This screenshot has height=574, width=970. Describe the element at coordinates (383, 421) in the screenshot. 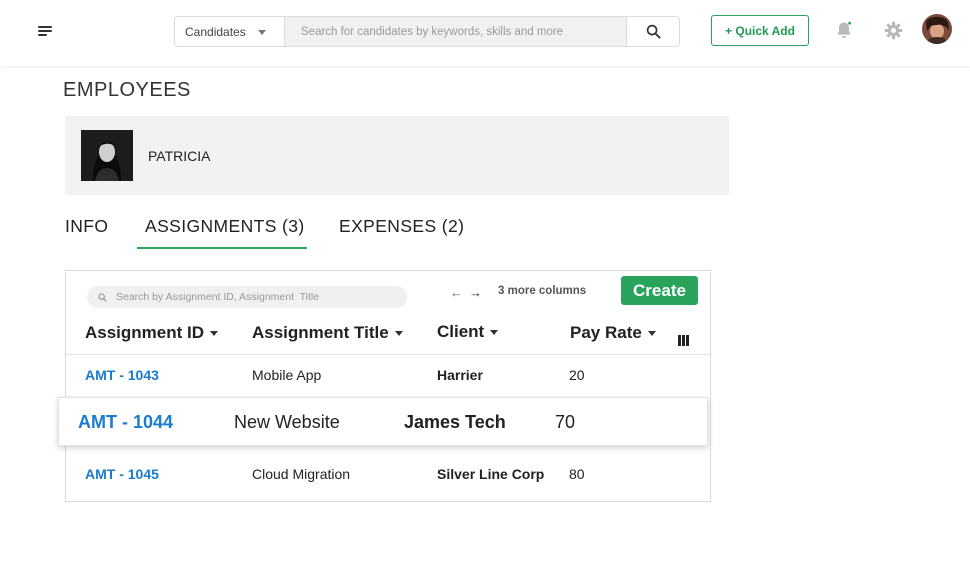

I see `table-row-highlighted: AMT - 1044 New Website James Tech 70` at that location.